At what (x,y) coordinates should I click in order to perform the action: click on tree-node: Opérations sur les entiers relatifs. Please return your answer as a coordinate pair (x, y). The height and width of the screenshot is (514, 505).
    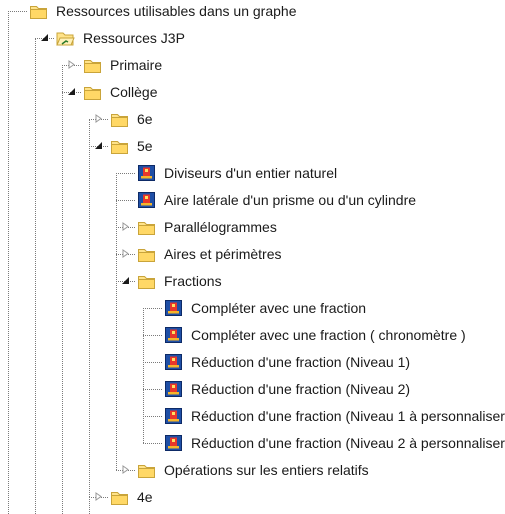
    Looking at the image, I should click on (252, 470).